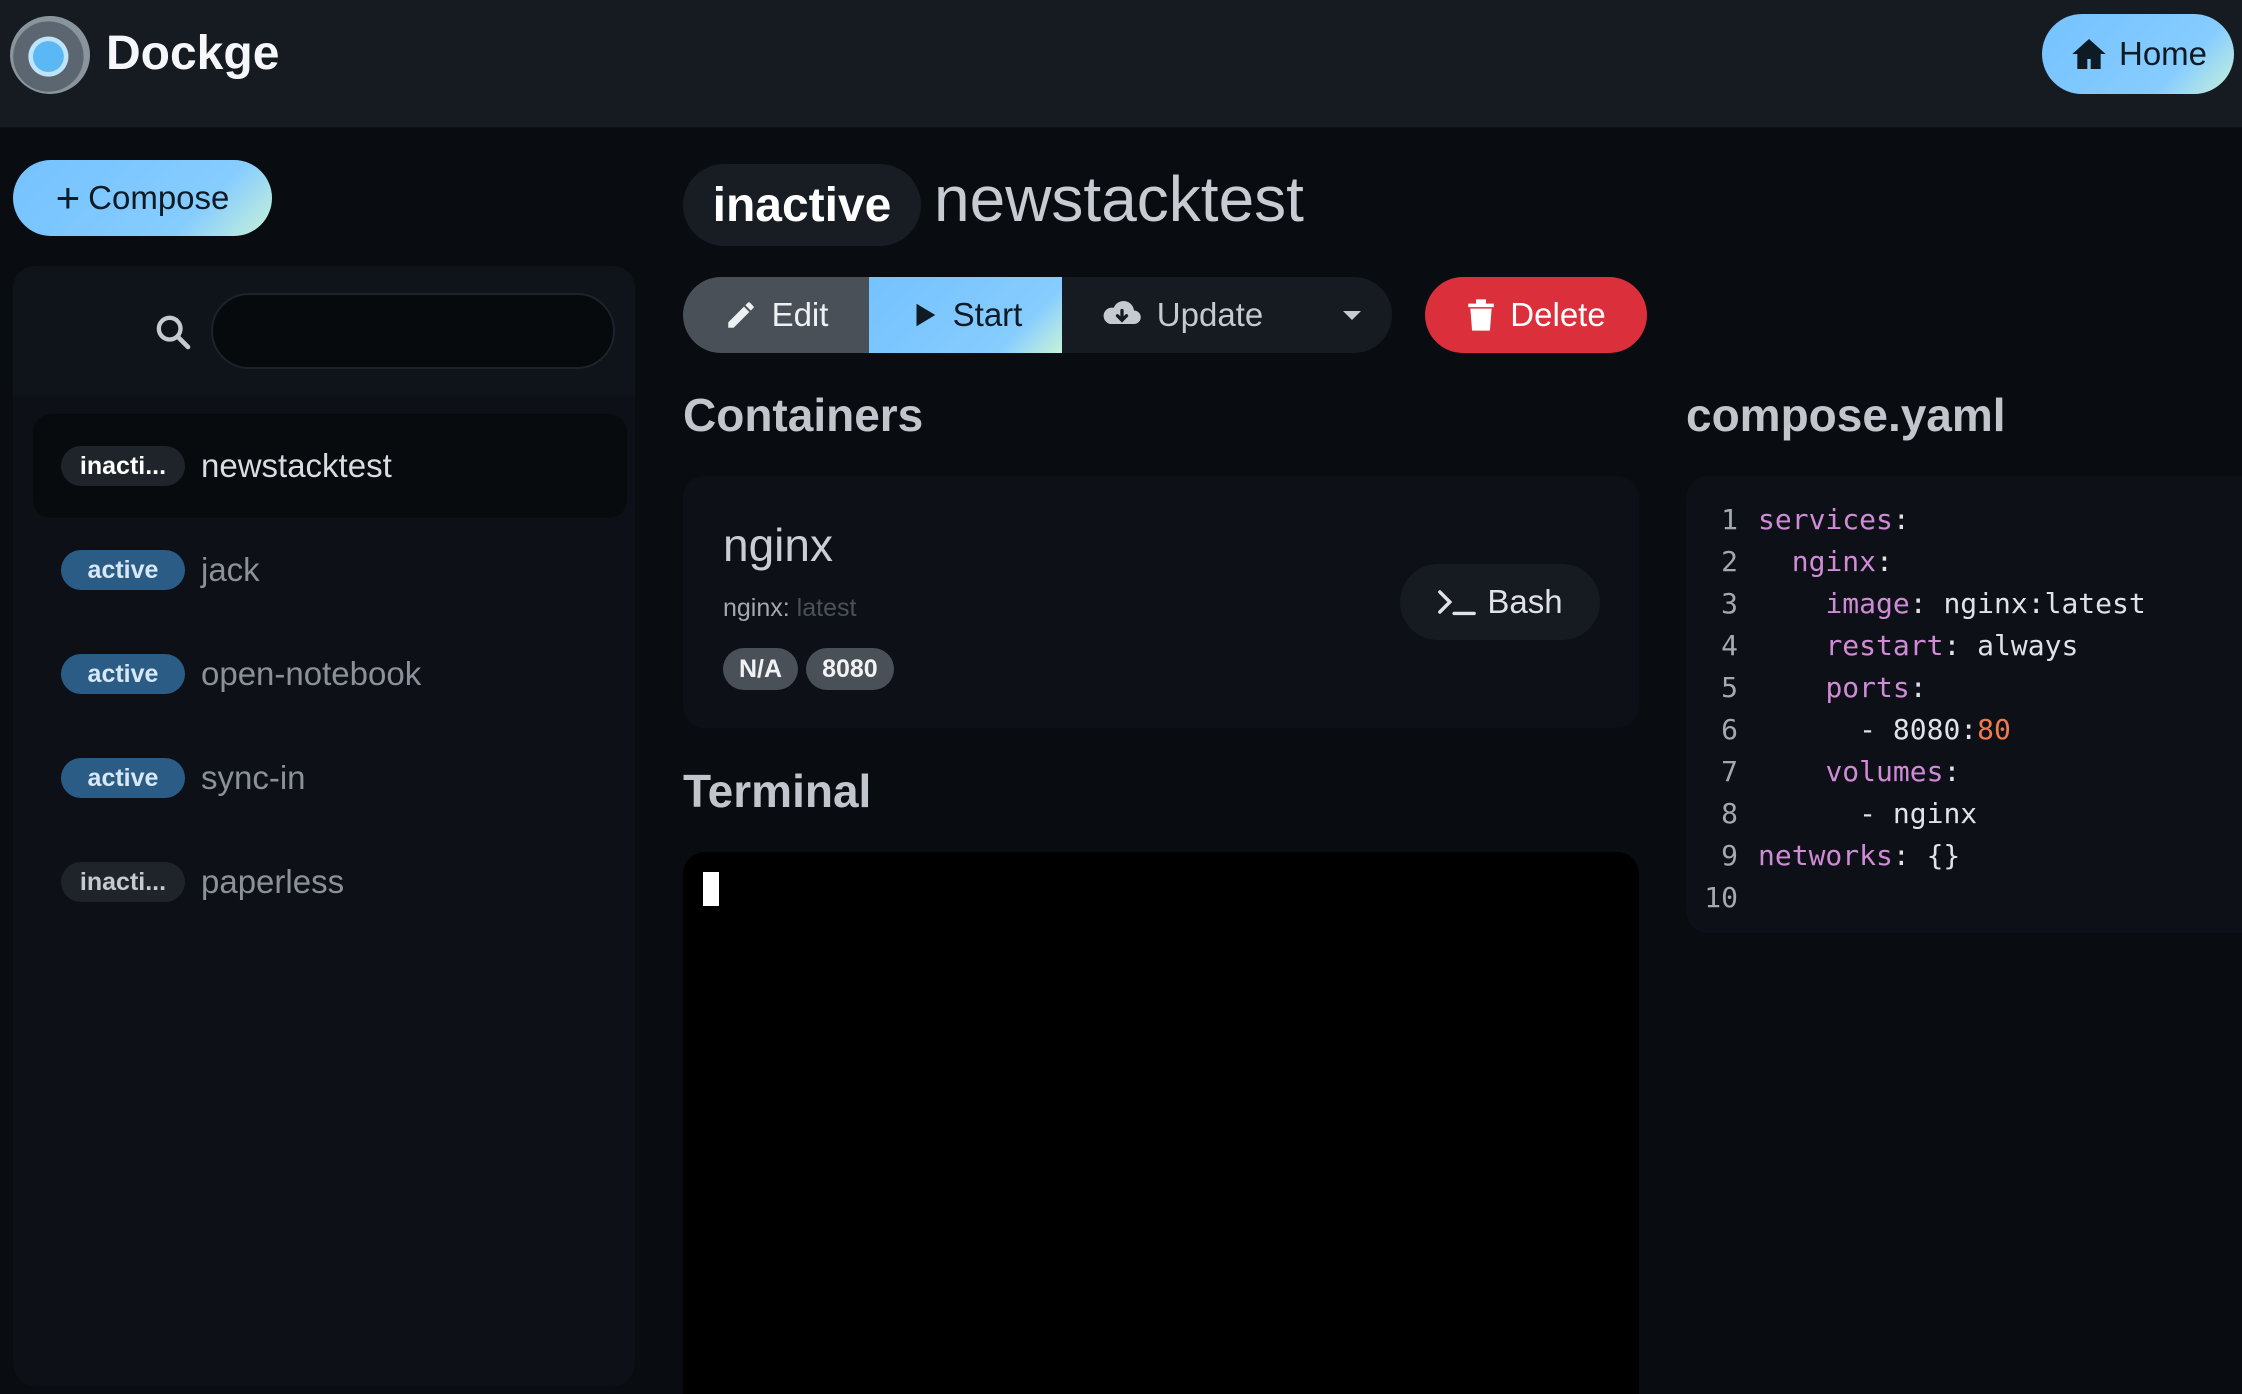  I want to click on container-image: nginx: latest, so click(789, 608).